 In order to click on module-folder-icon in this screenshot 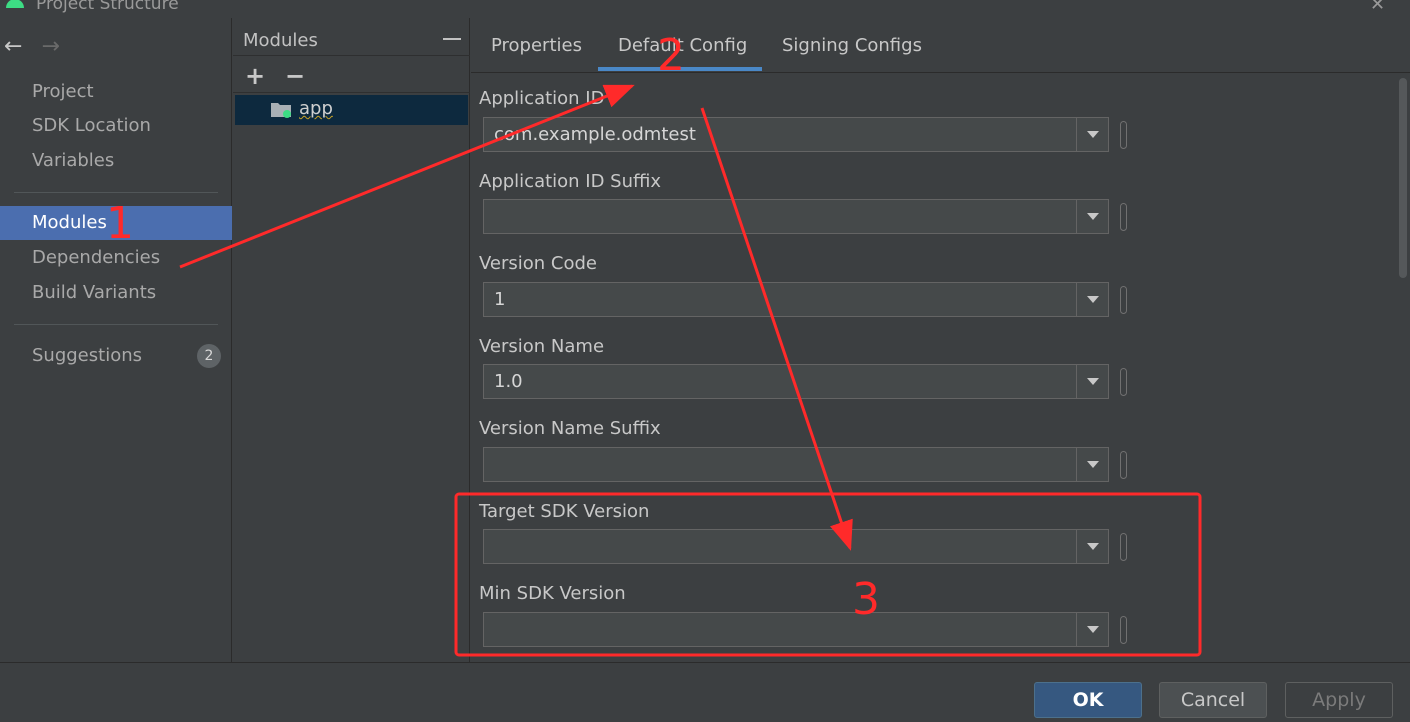, I will do `click(281, 110)`.